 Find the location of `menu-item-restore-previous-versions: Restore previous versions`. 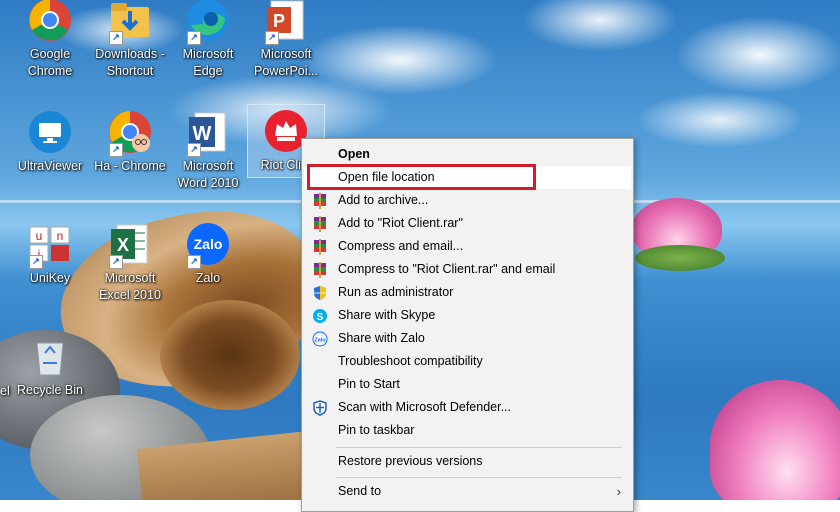

menu-item-restore-previous-versions: Restore previous versions is located at coordinates (467, 461).